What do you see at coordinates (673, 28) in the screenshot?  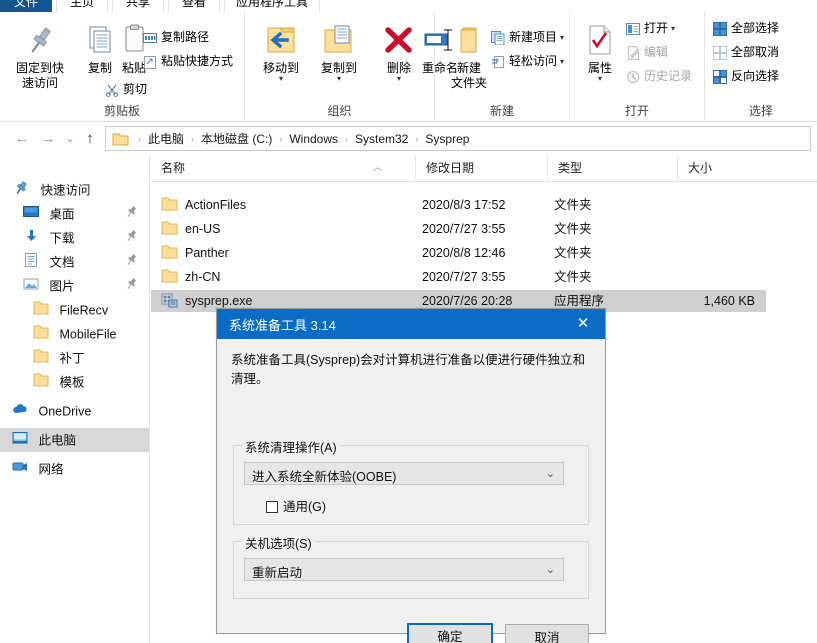 I see `open-chevron-down-icon: ▾` at bounding box center [673, 28].